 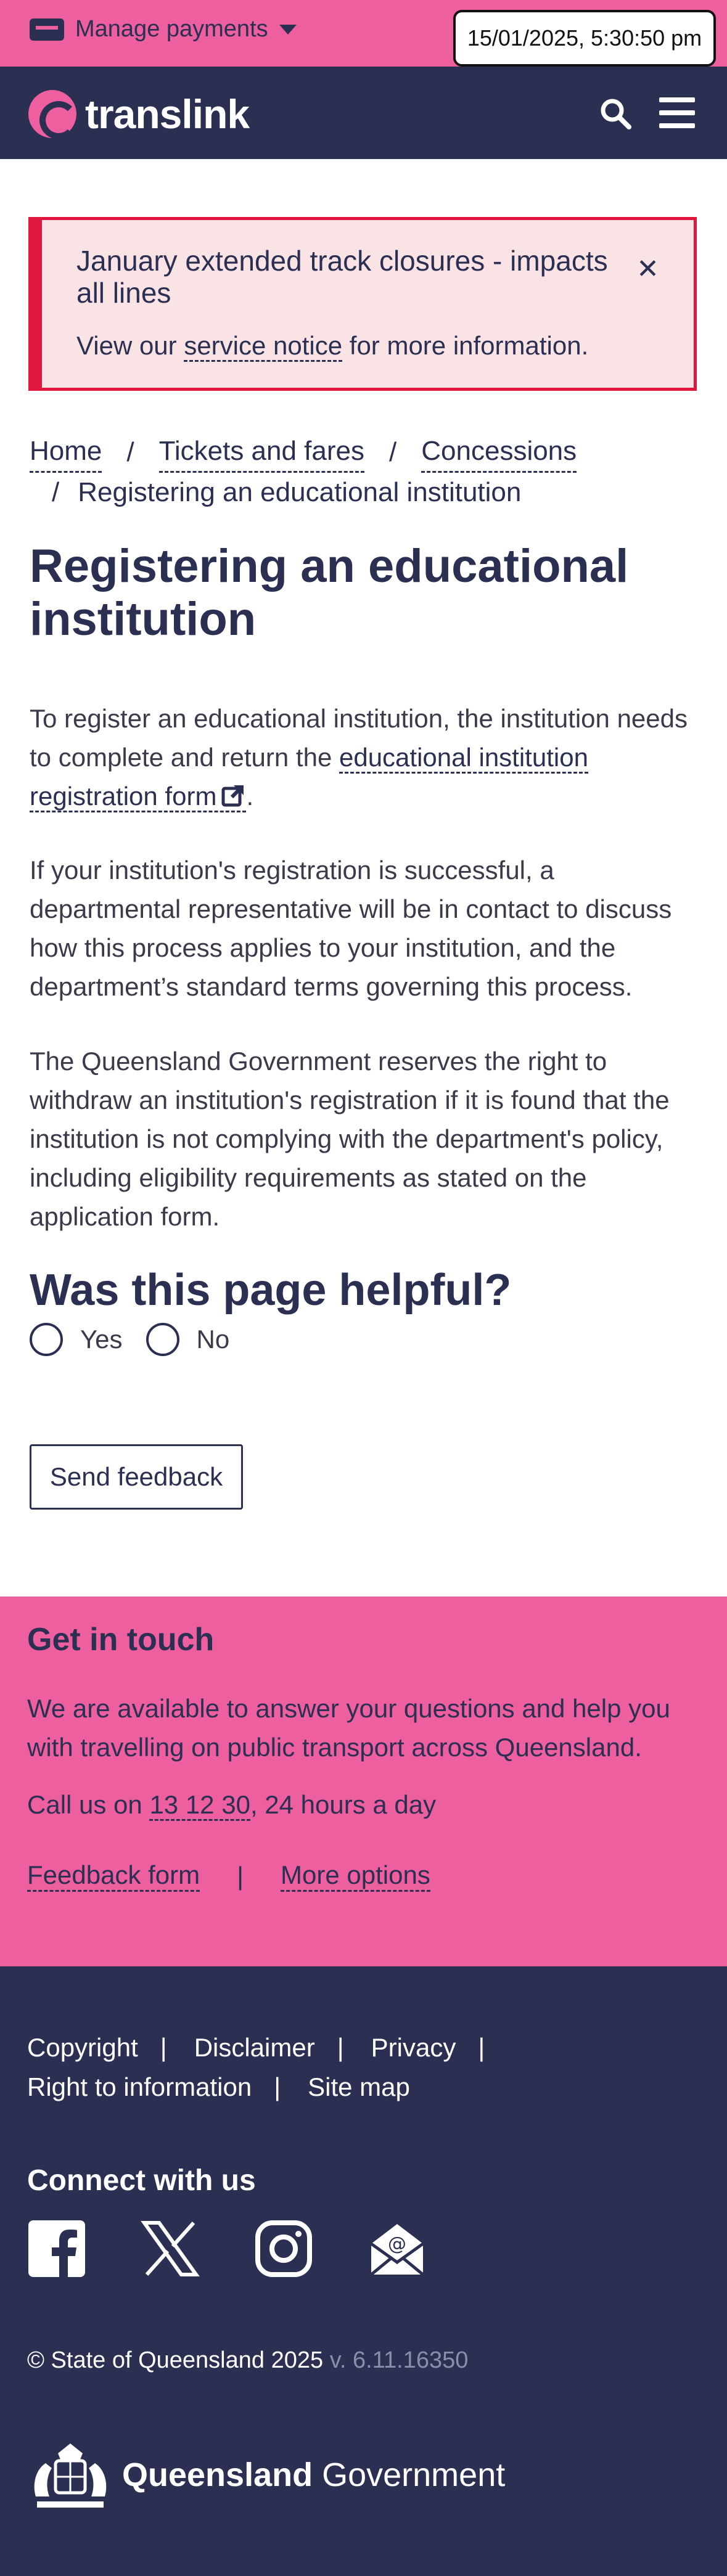 What do you see at coordinates (57, 2248) in the screenshot?
I see `facebook-icon` at bounding box center [57, 2248].